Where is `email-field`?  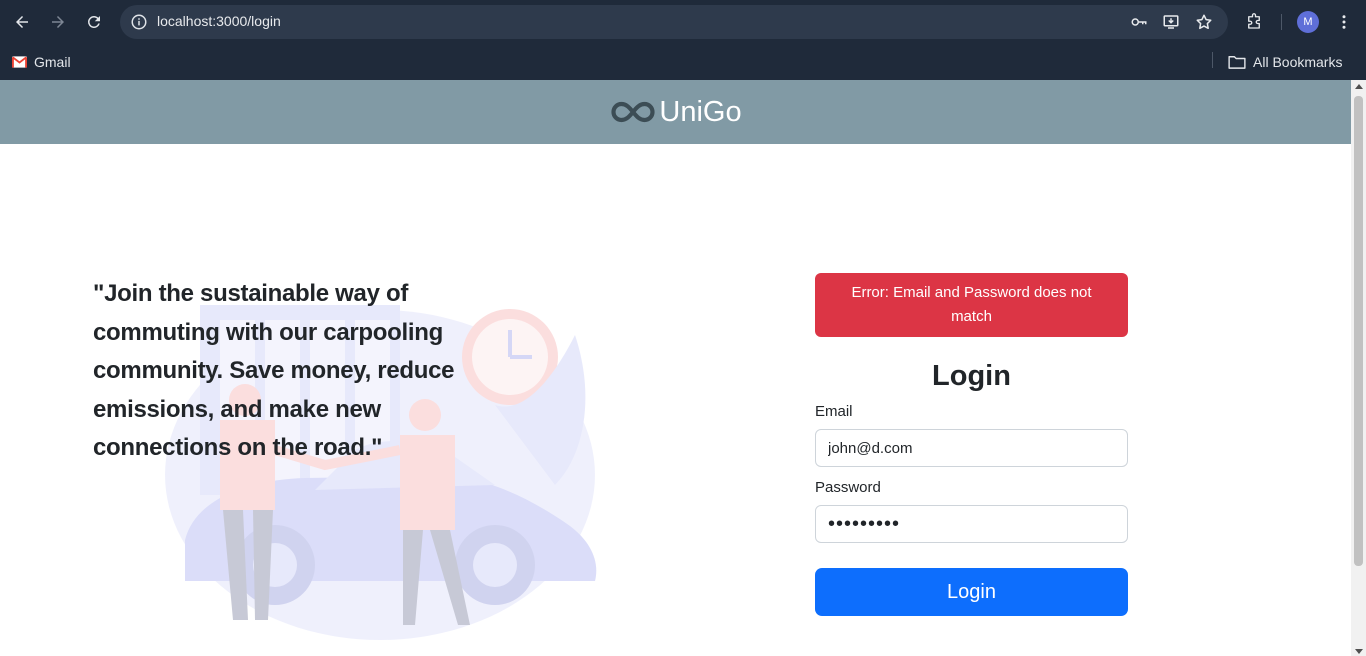
email-field is located at coordinates (971, 448).